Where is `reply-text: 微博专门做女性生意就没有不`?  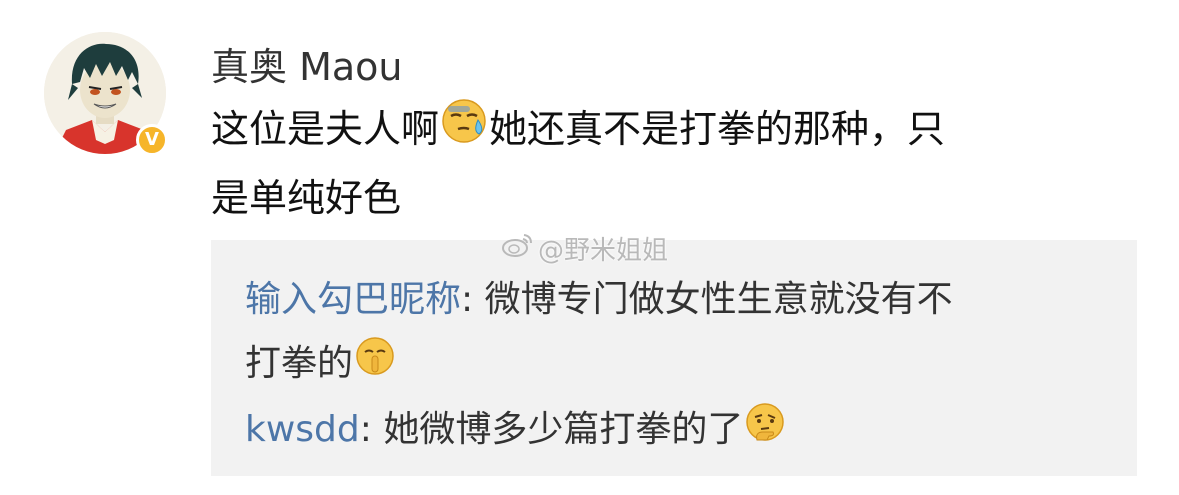 reply-text: 微博专门做女性生意就没有不 is located at coordinates (718, 299).